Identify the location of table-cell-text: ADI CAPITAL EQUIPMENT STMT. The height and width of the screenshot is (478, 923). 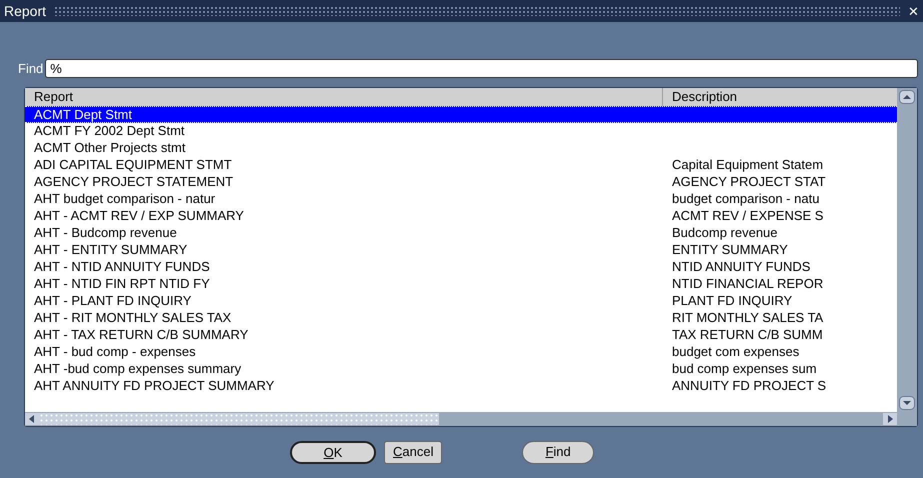
(133, 165).